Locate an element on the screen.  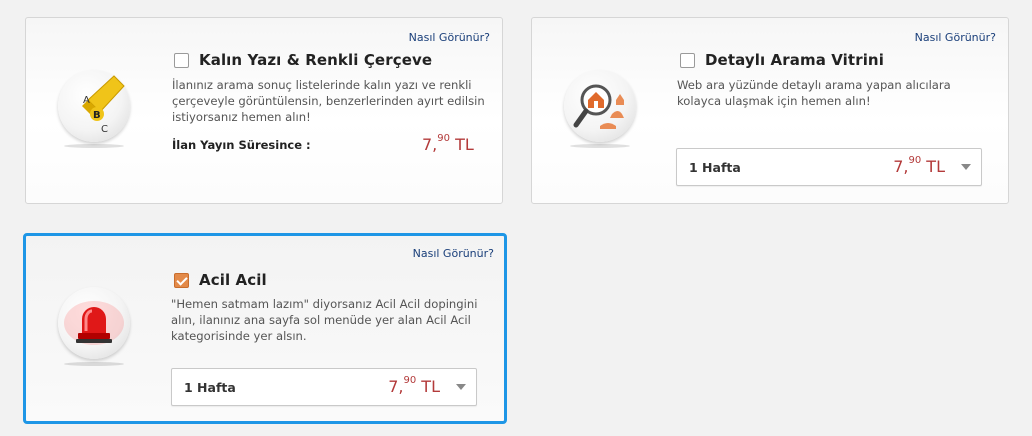
duration-label: İlan Yayın Süresince : is located at coordinates (241, 145).